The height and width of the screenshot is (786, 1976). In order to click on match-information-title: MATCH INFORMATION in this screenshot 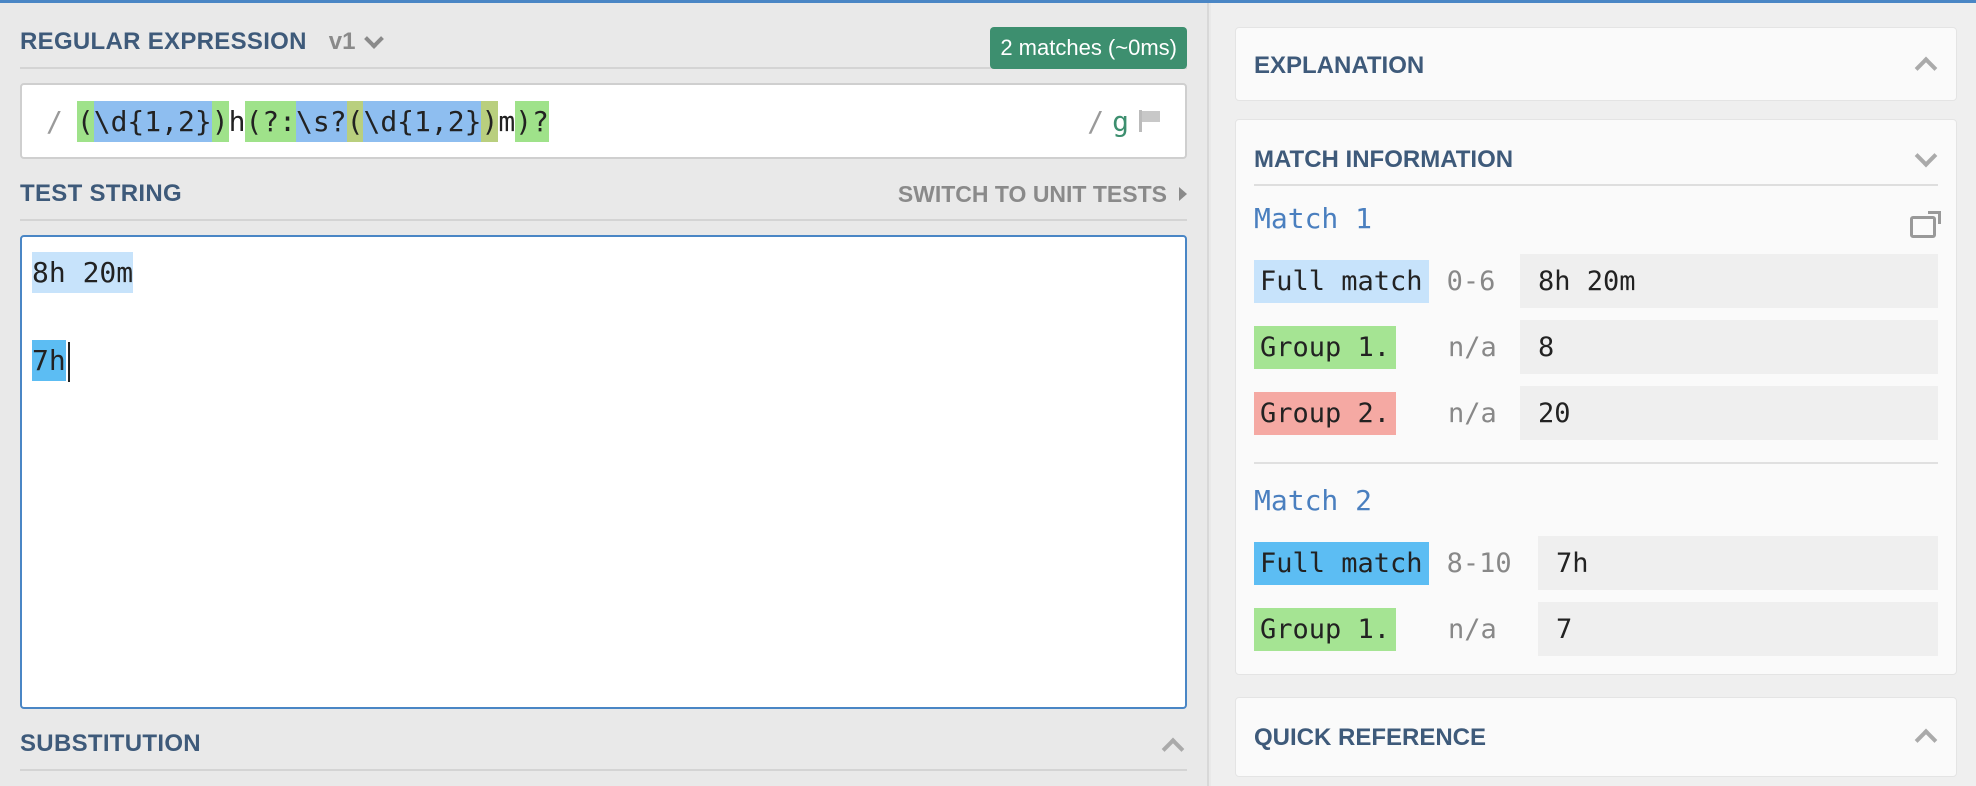, I will do `click(1384, 159)`.